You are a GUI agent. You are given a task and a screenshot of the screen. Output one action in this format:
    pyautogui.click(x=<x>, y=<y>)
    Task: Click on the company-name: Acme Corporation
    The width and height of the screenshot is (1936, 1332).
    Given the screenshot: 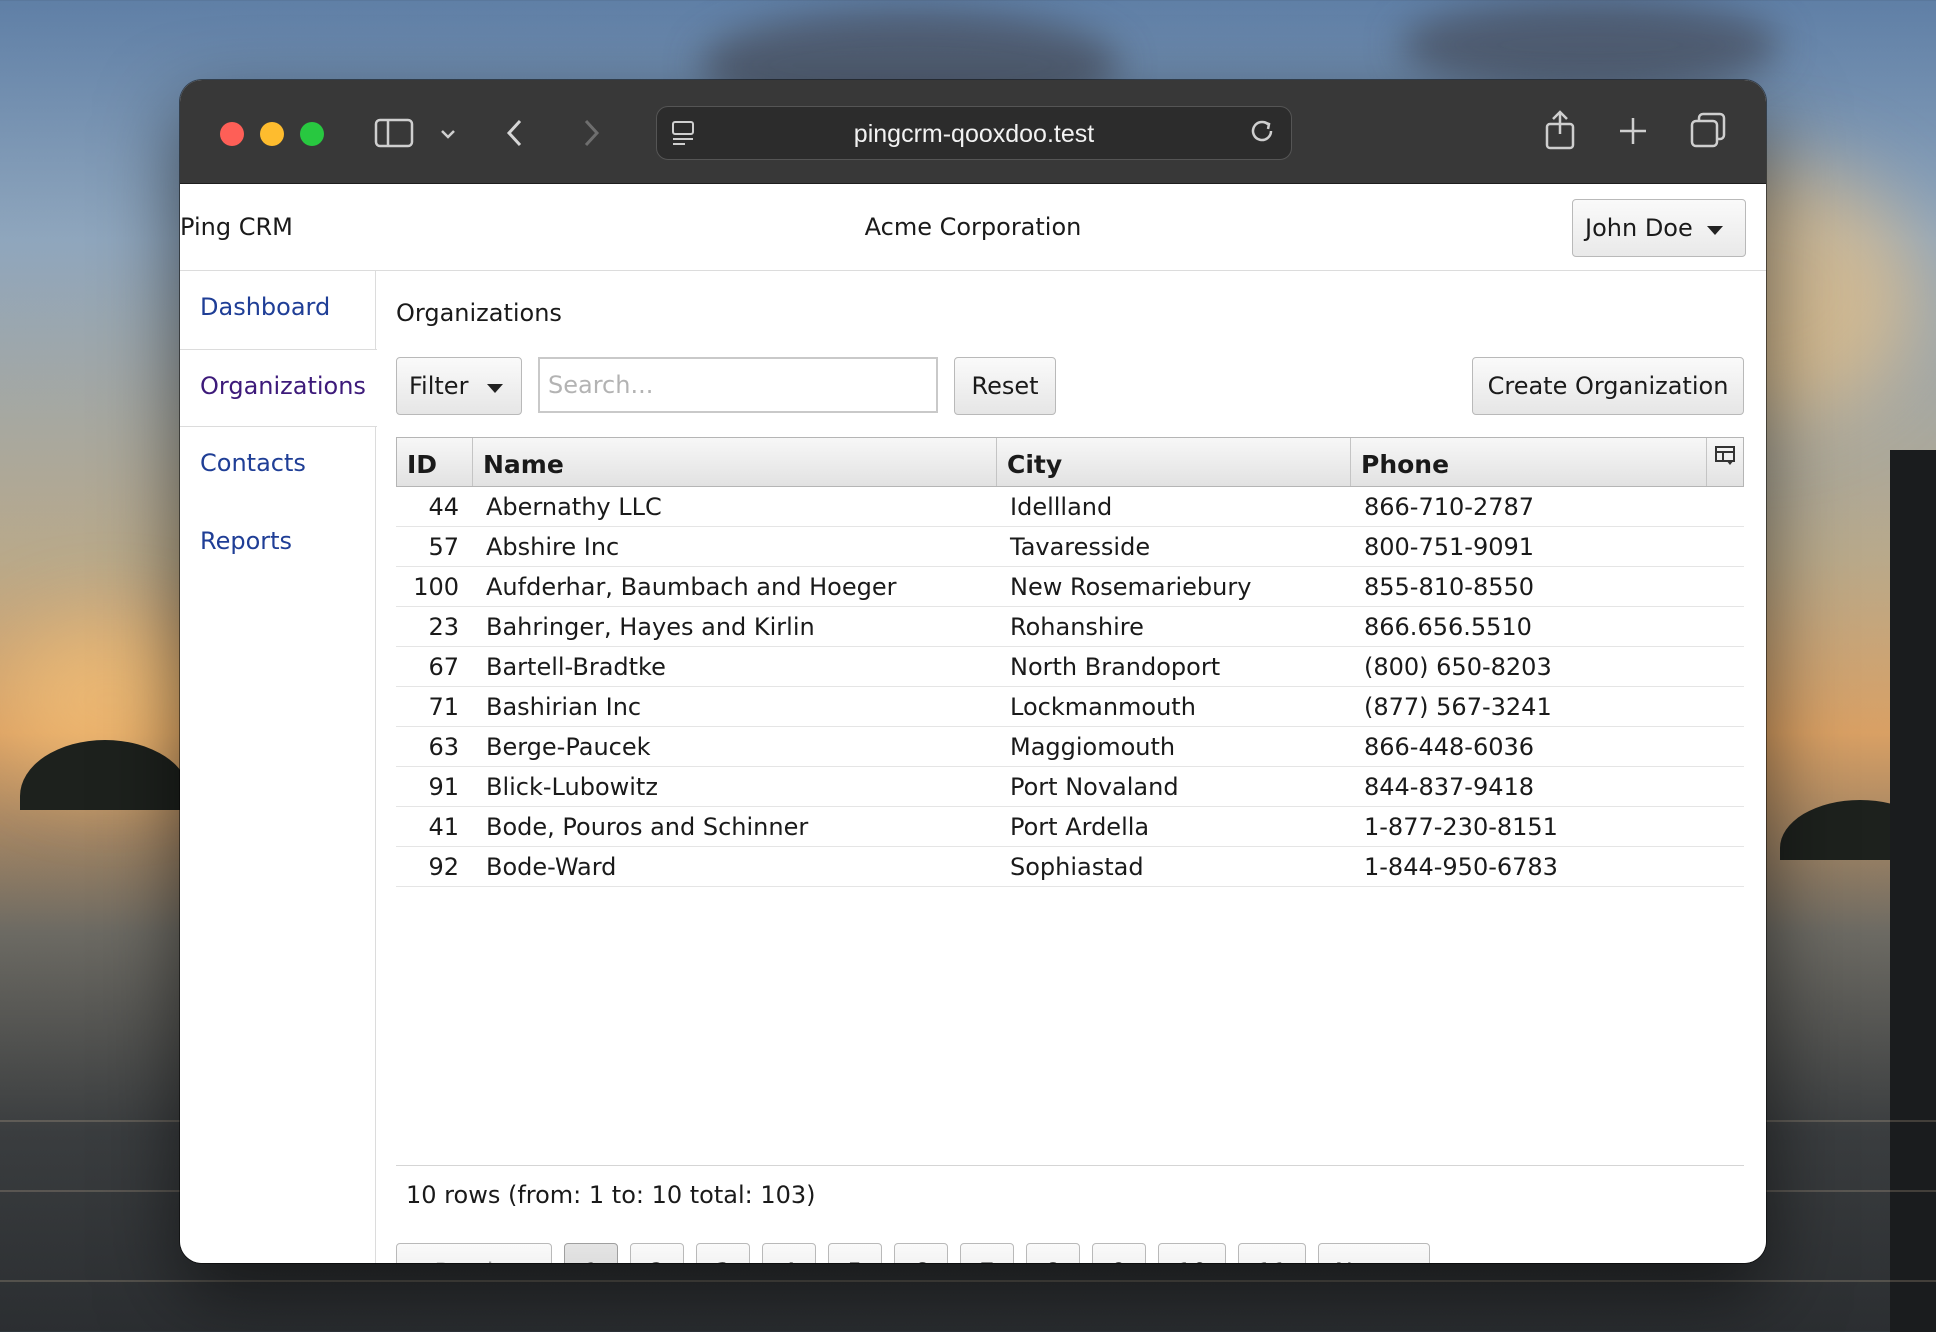 What is the action you would take?
    pyautogui.click(x=973, y=227)
    